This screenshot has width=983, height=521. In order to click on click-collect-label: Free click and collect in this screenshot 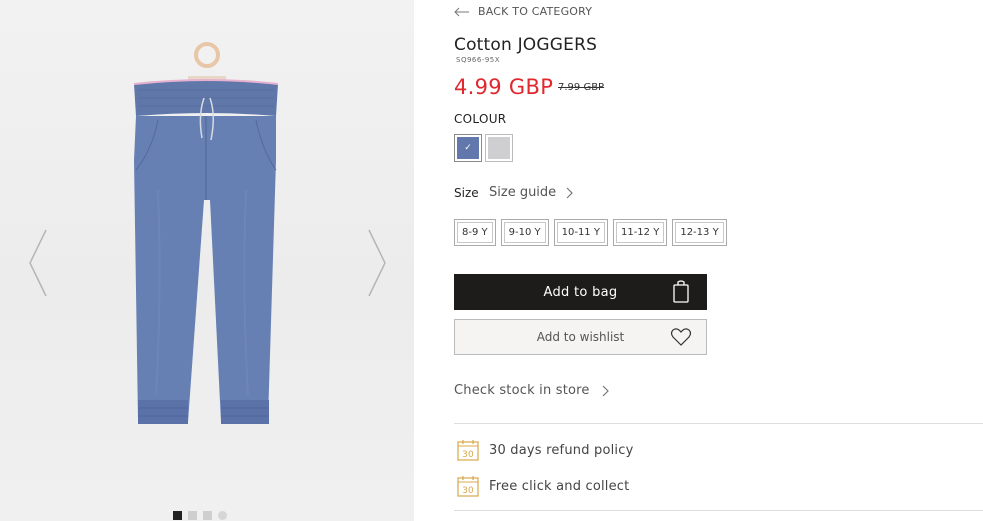, I will do `click(559, 486)`.